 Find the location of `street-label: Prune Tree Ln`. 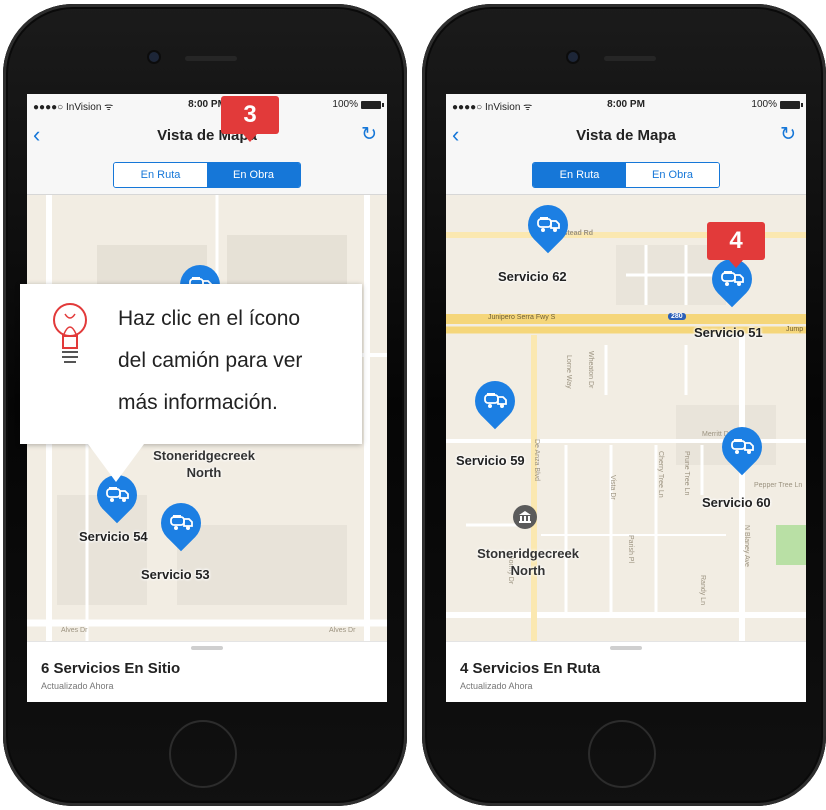

street-label: Prune Tree Ln is located at coordinates (686, 473).